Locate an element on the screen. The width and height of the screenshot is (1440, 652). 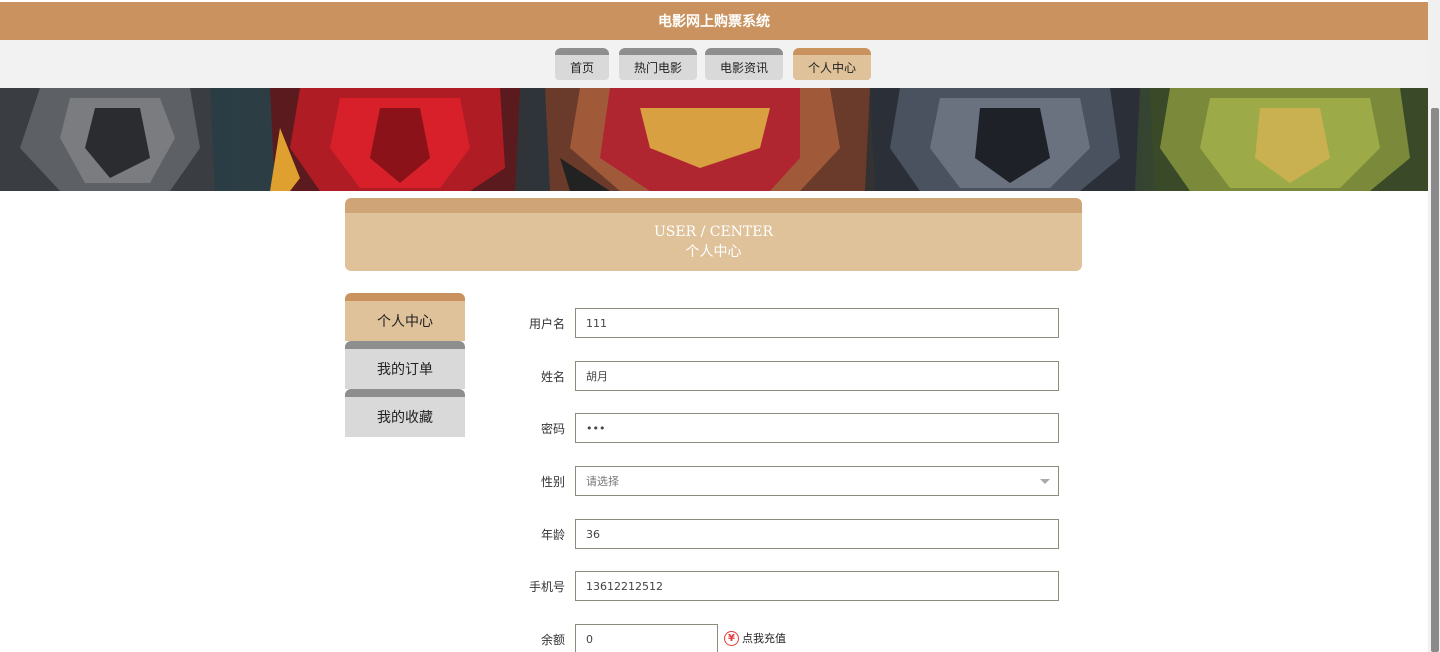
password-field: ••• is located at coordinates (817, 428).